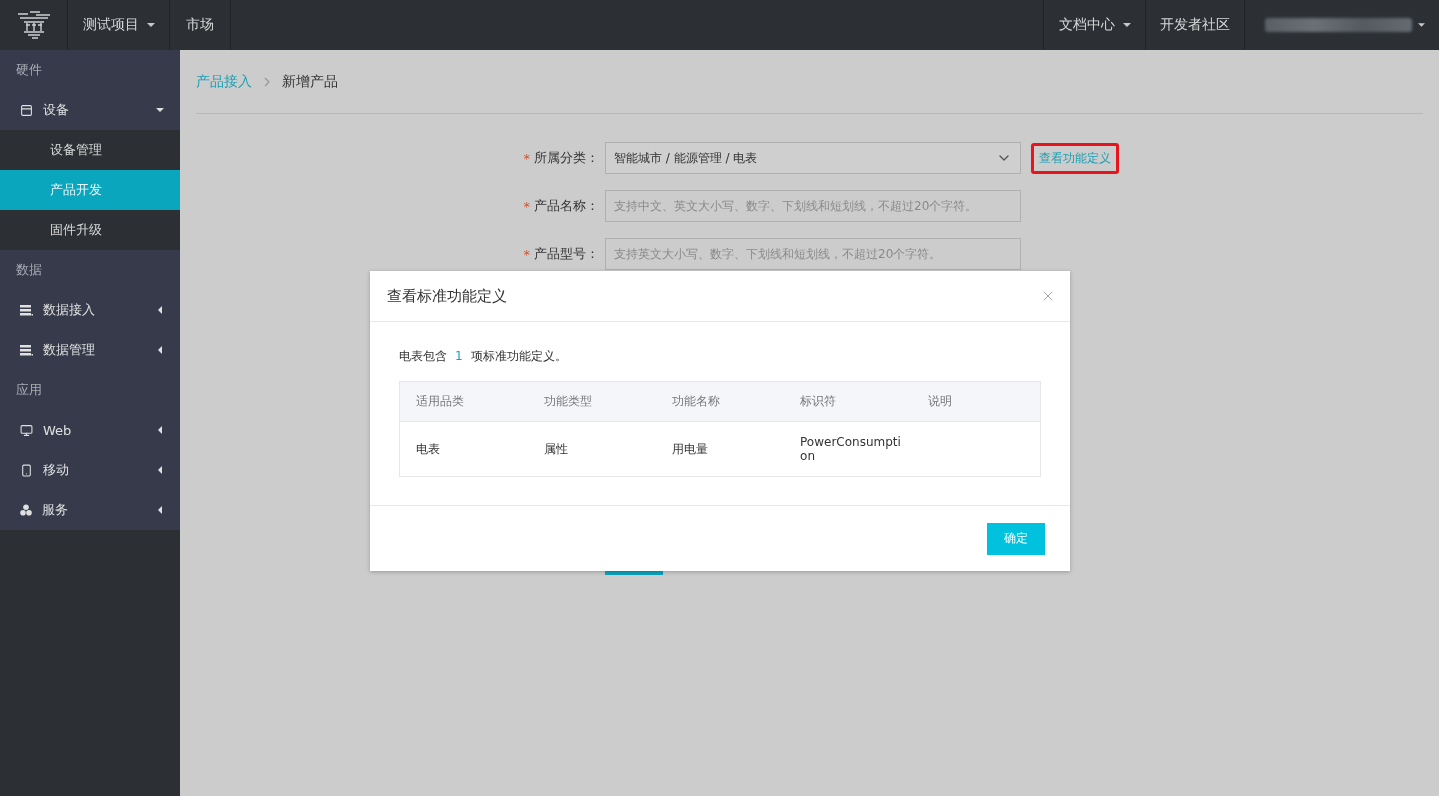  What do you see at coordinates (566, 158) in the screenshot?
I see `field-label: 所属分类：` at bounding box center [566, 158].